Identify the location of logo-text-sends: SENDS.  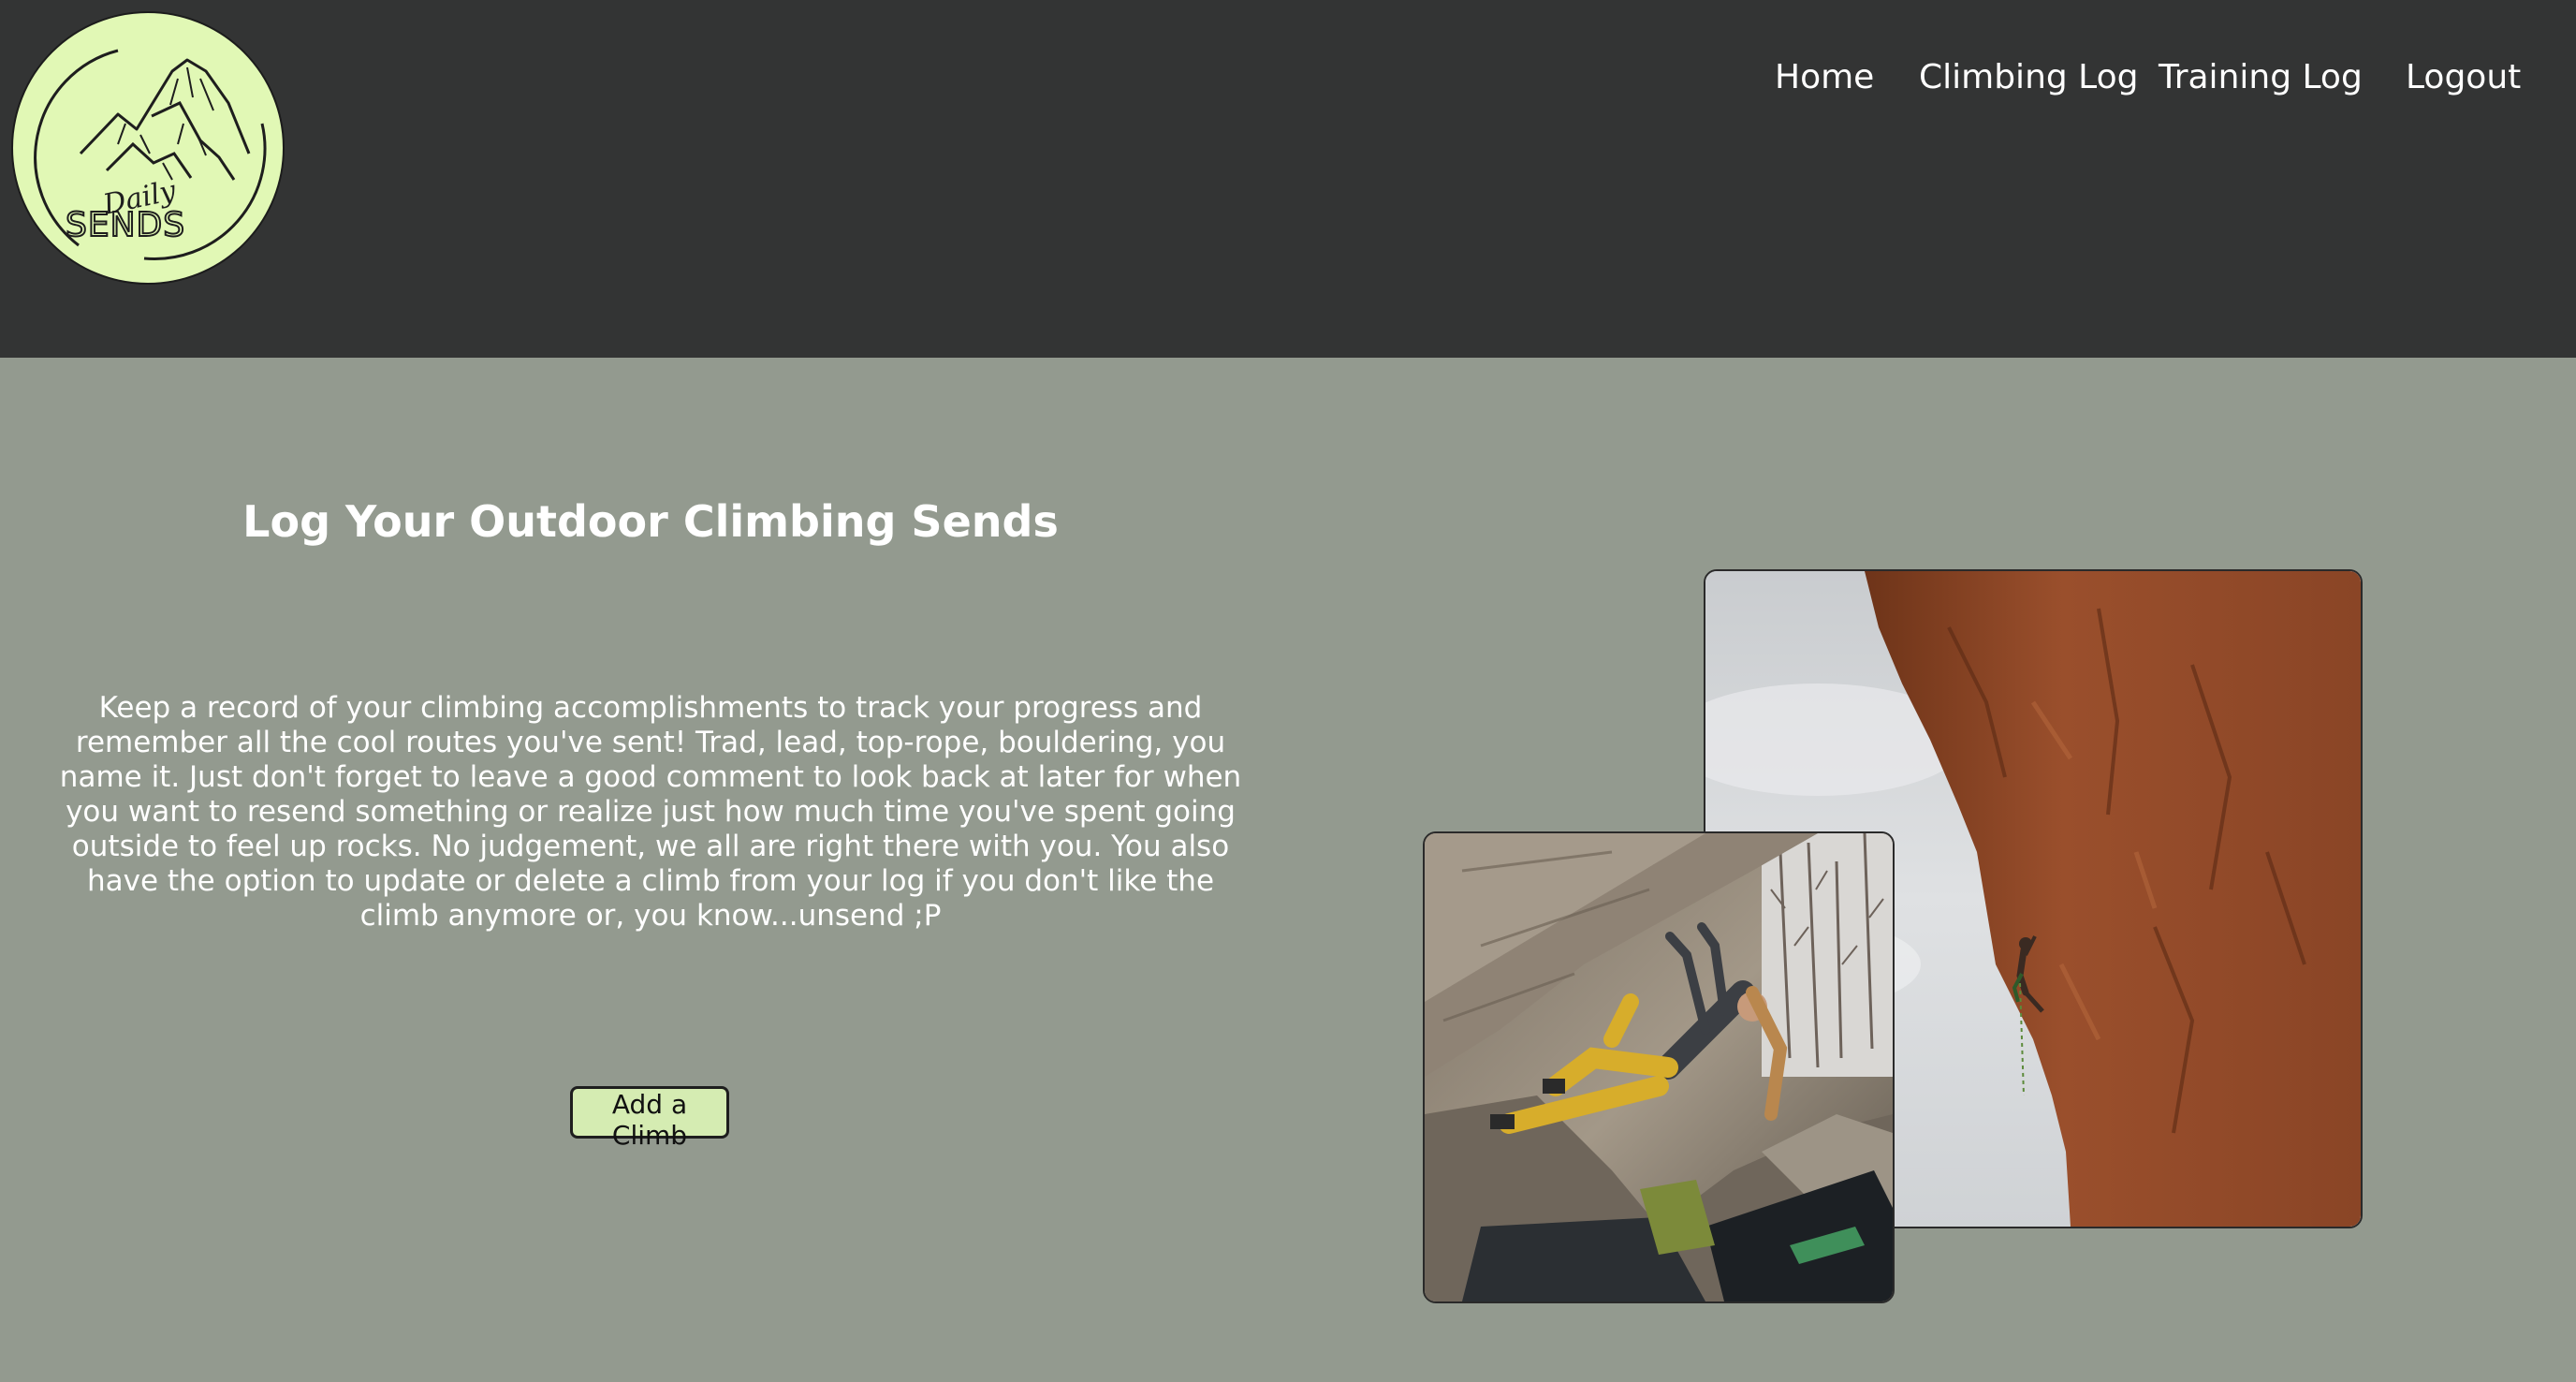
(125, 225).